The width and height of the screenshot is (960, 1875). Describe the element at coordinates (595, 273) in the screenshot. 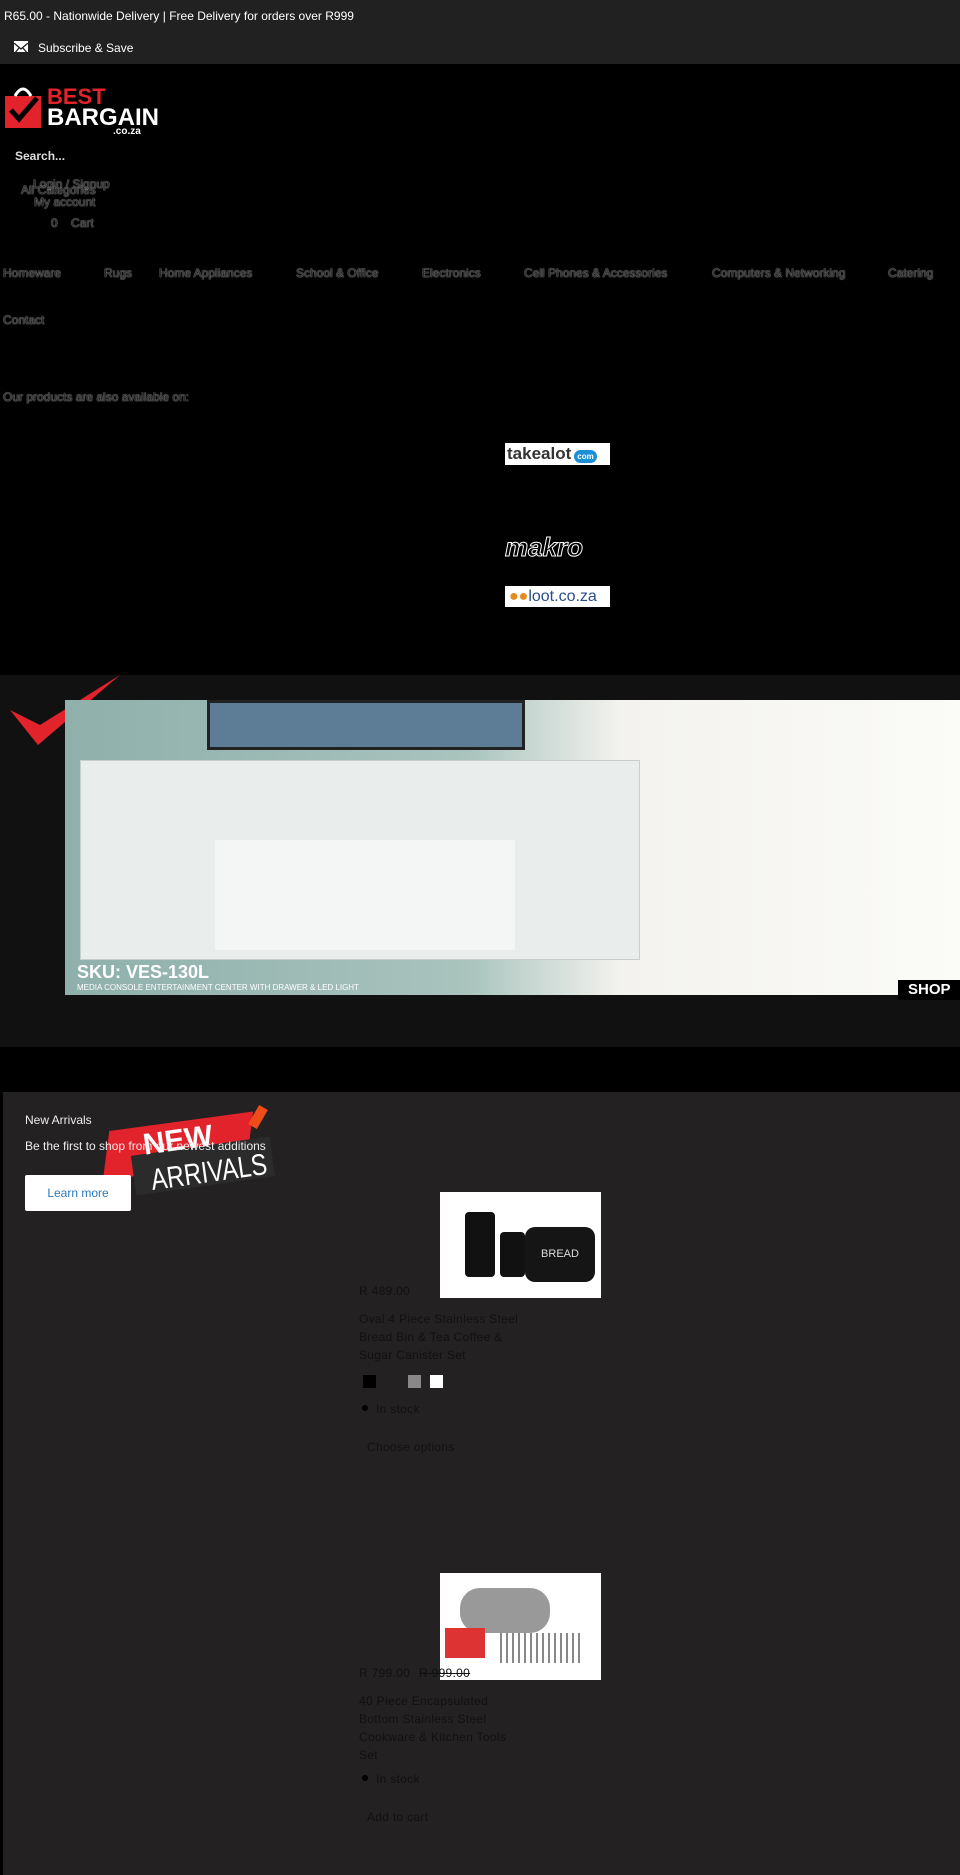

I see `nav-cell-phones: Cell Phones & Accessories` at that location.